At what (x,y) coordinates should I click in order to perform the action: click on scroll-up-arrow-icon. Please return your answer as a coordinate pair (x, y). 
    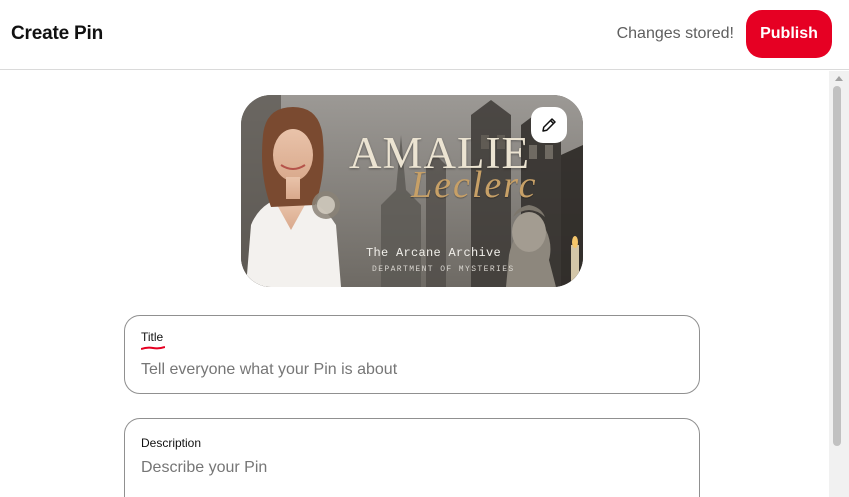
    Looking at the image, I should click on (839, 79).